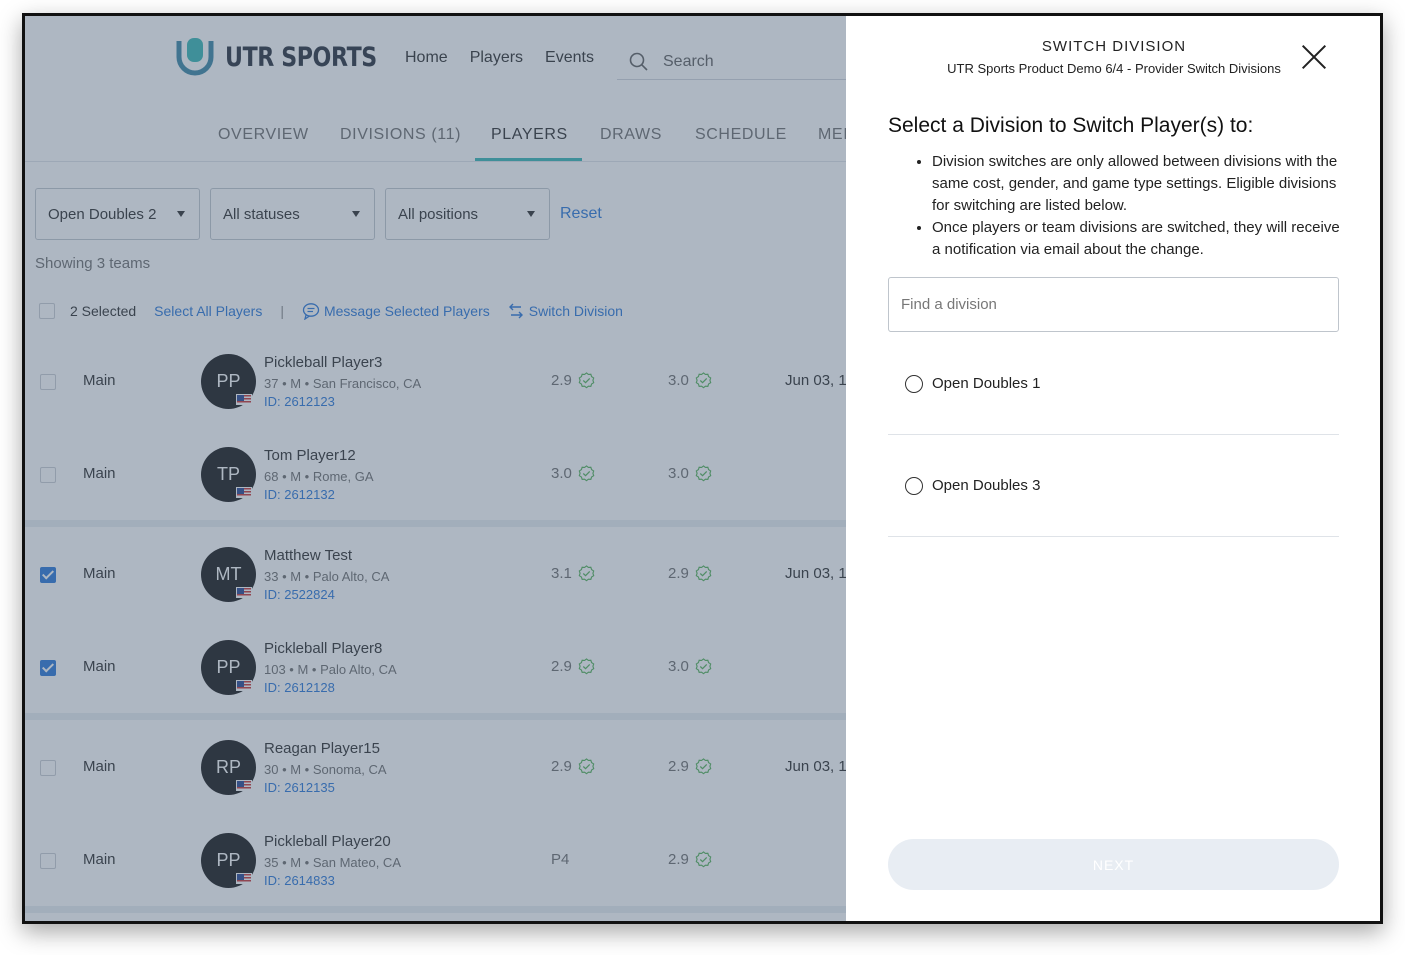  Describe the element at coordinates (986, 485) in the screenshot. I see `division-option-label: Open Doubles 3` at that location.